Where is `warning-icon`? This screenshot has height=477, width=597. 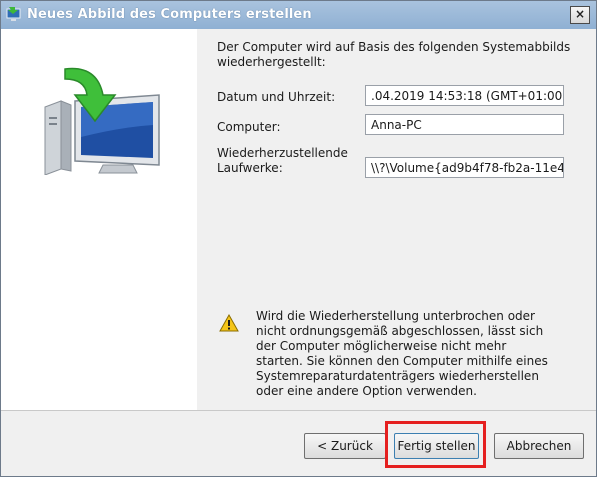
warning-icon is located at coordinates (229, 323).